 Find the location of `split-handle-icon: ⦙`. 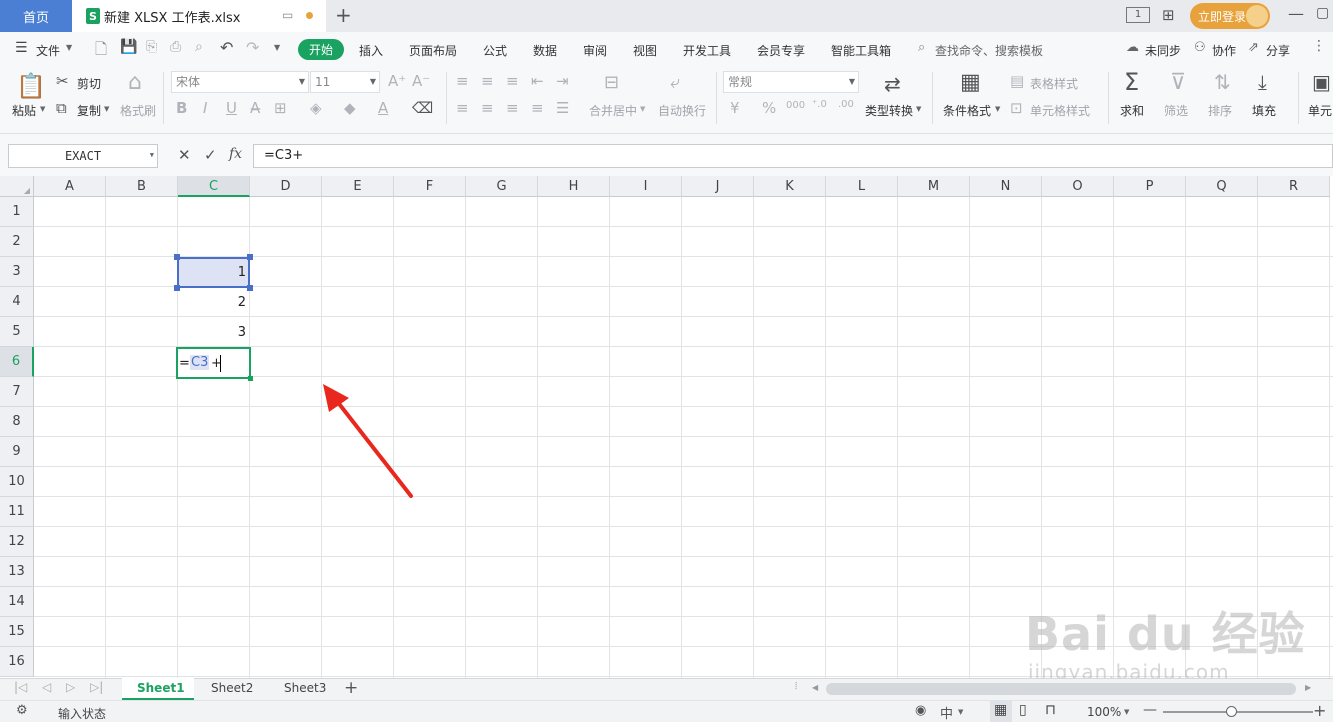

split-handle-icon: ⦙ is located at coordinates (796, 686).